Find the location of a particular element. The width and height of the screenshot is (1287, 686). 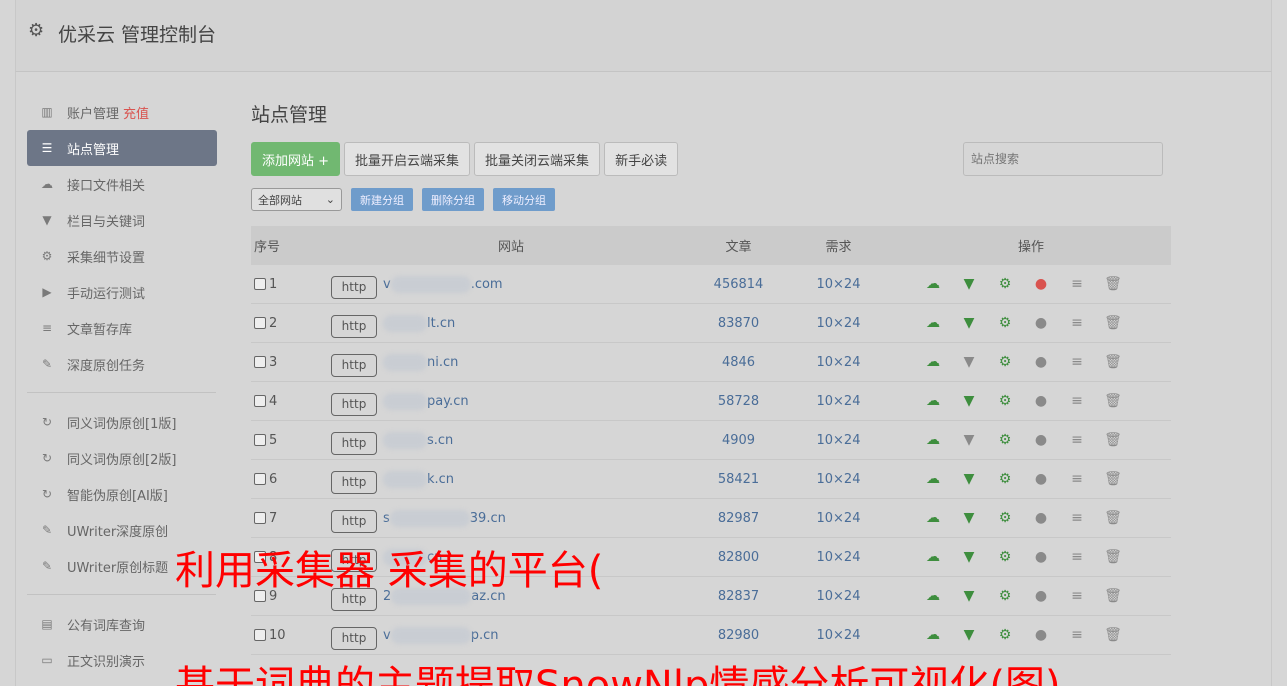

article-count: 82837 is located at coordinates (738, 596).